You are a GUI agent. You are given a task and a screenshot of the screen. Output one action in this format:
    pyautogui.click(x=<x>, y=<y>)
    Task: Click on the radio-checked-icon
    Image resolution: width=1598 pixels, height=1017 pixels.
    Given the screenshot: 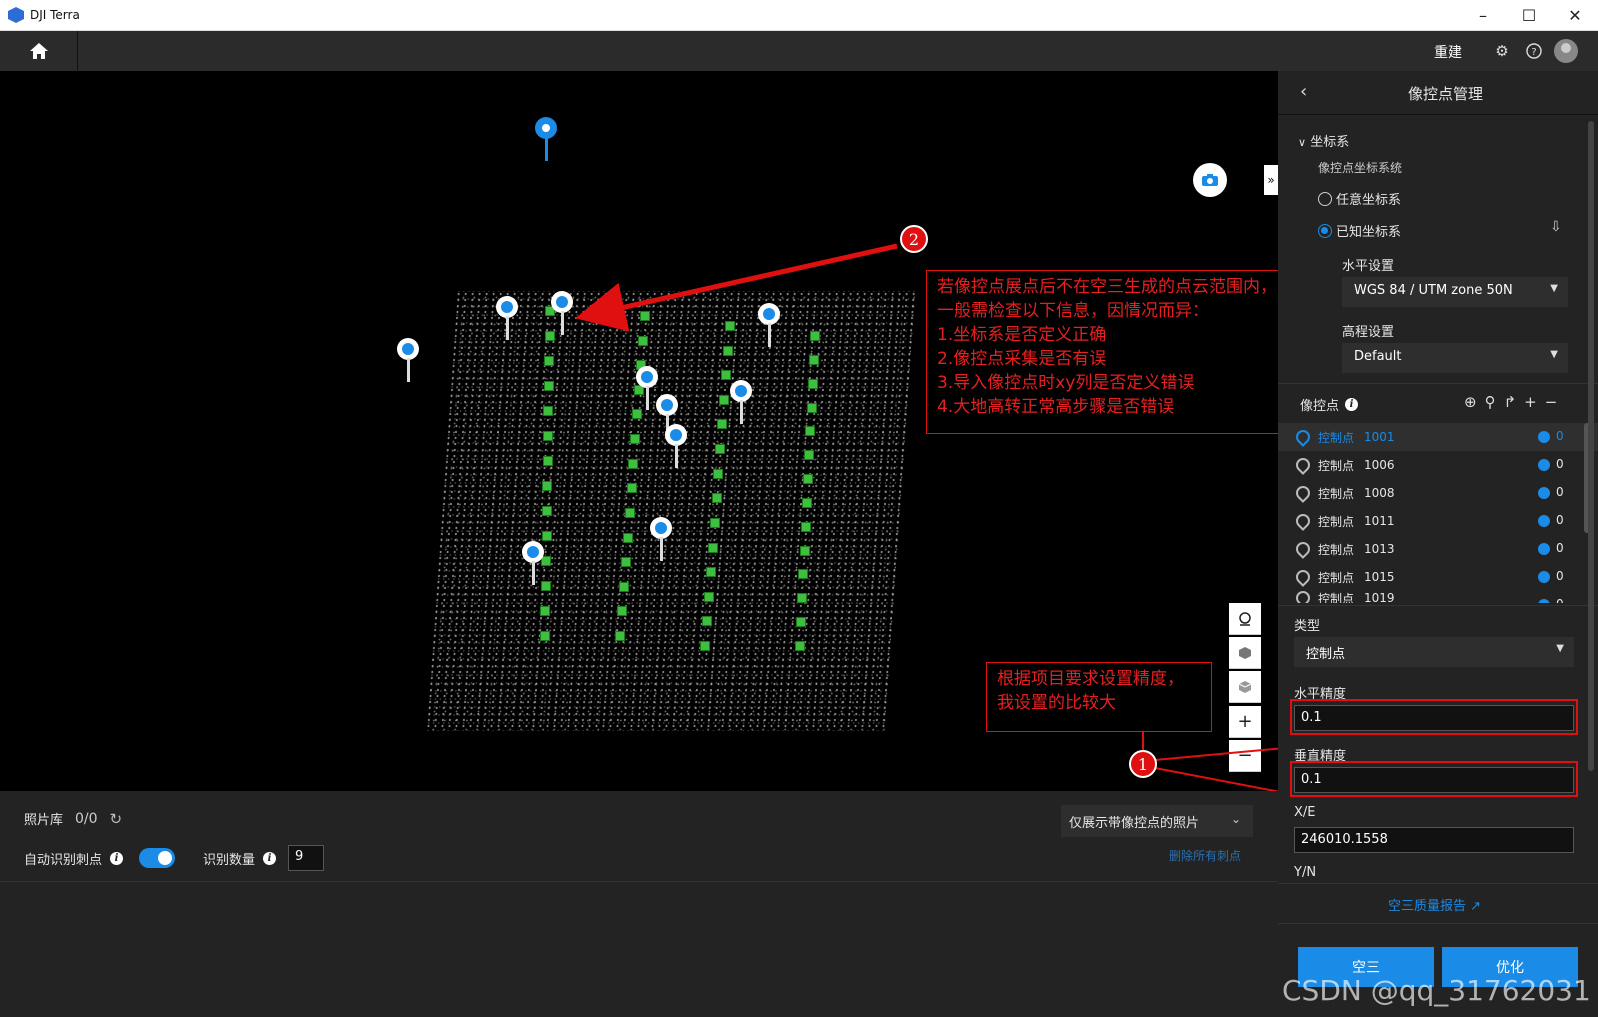 What is the action you would take?
    pyautogui.click(x=1325, y=231)
    